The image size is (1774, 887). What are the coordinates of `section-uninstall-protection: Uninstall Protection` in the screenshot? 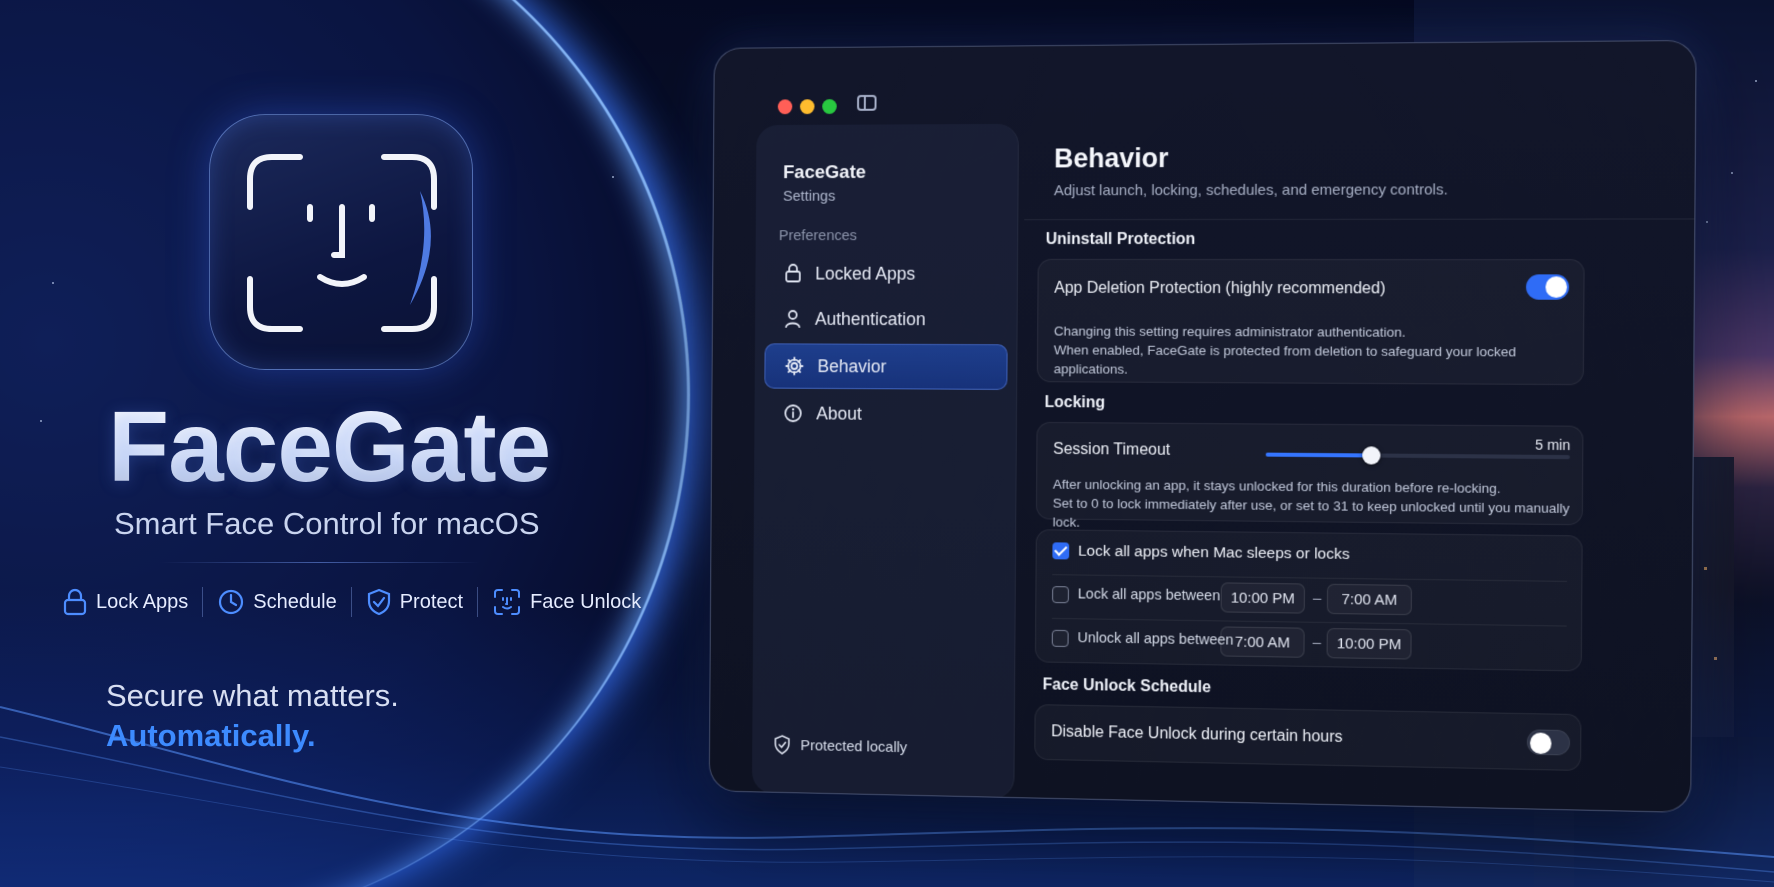 It's located at (1121, 240).